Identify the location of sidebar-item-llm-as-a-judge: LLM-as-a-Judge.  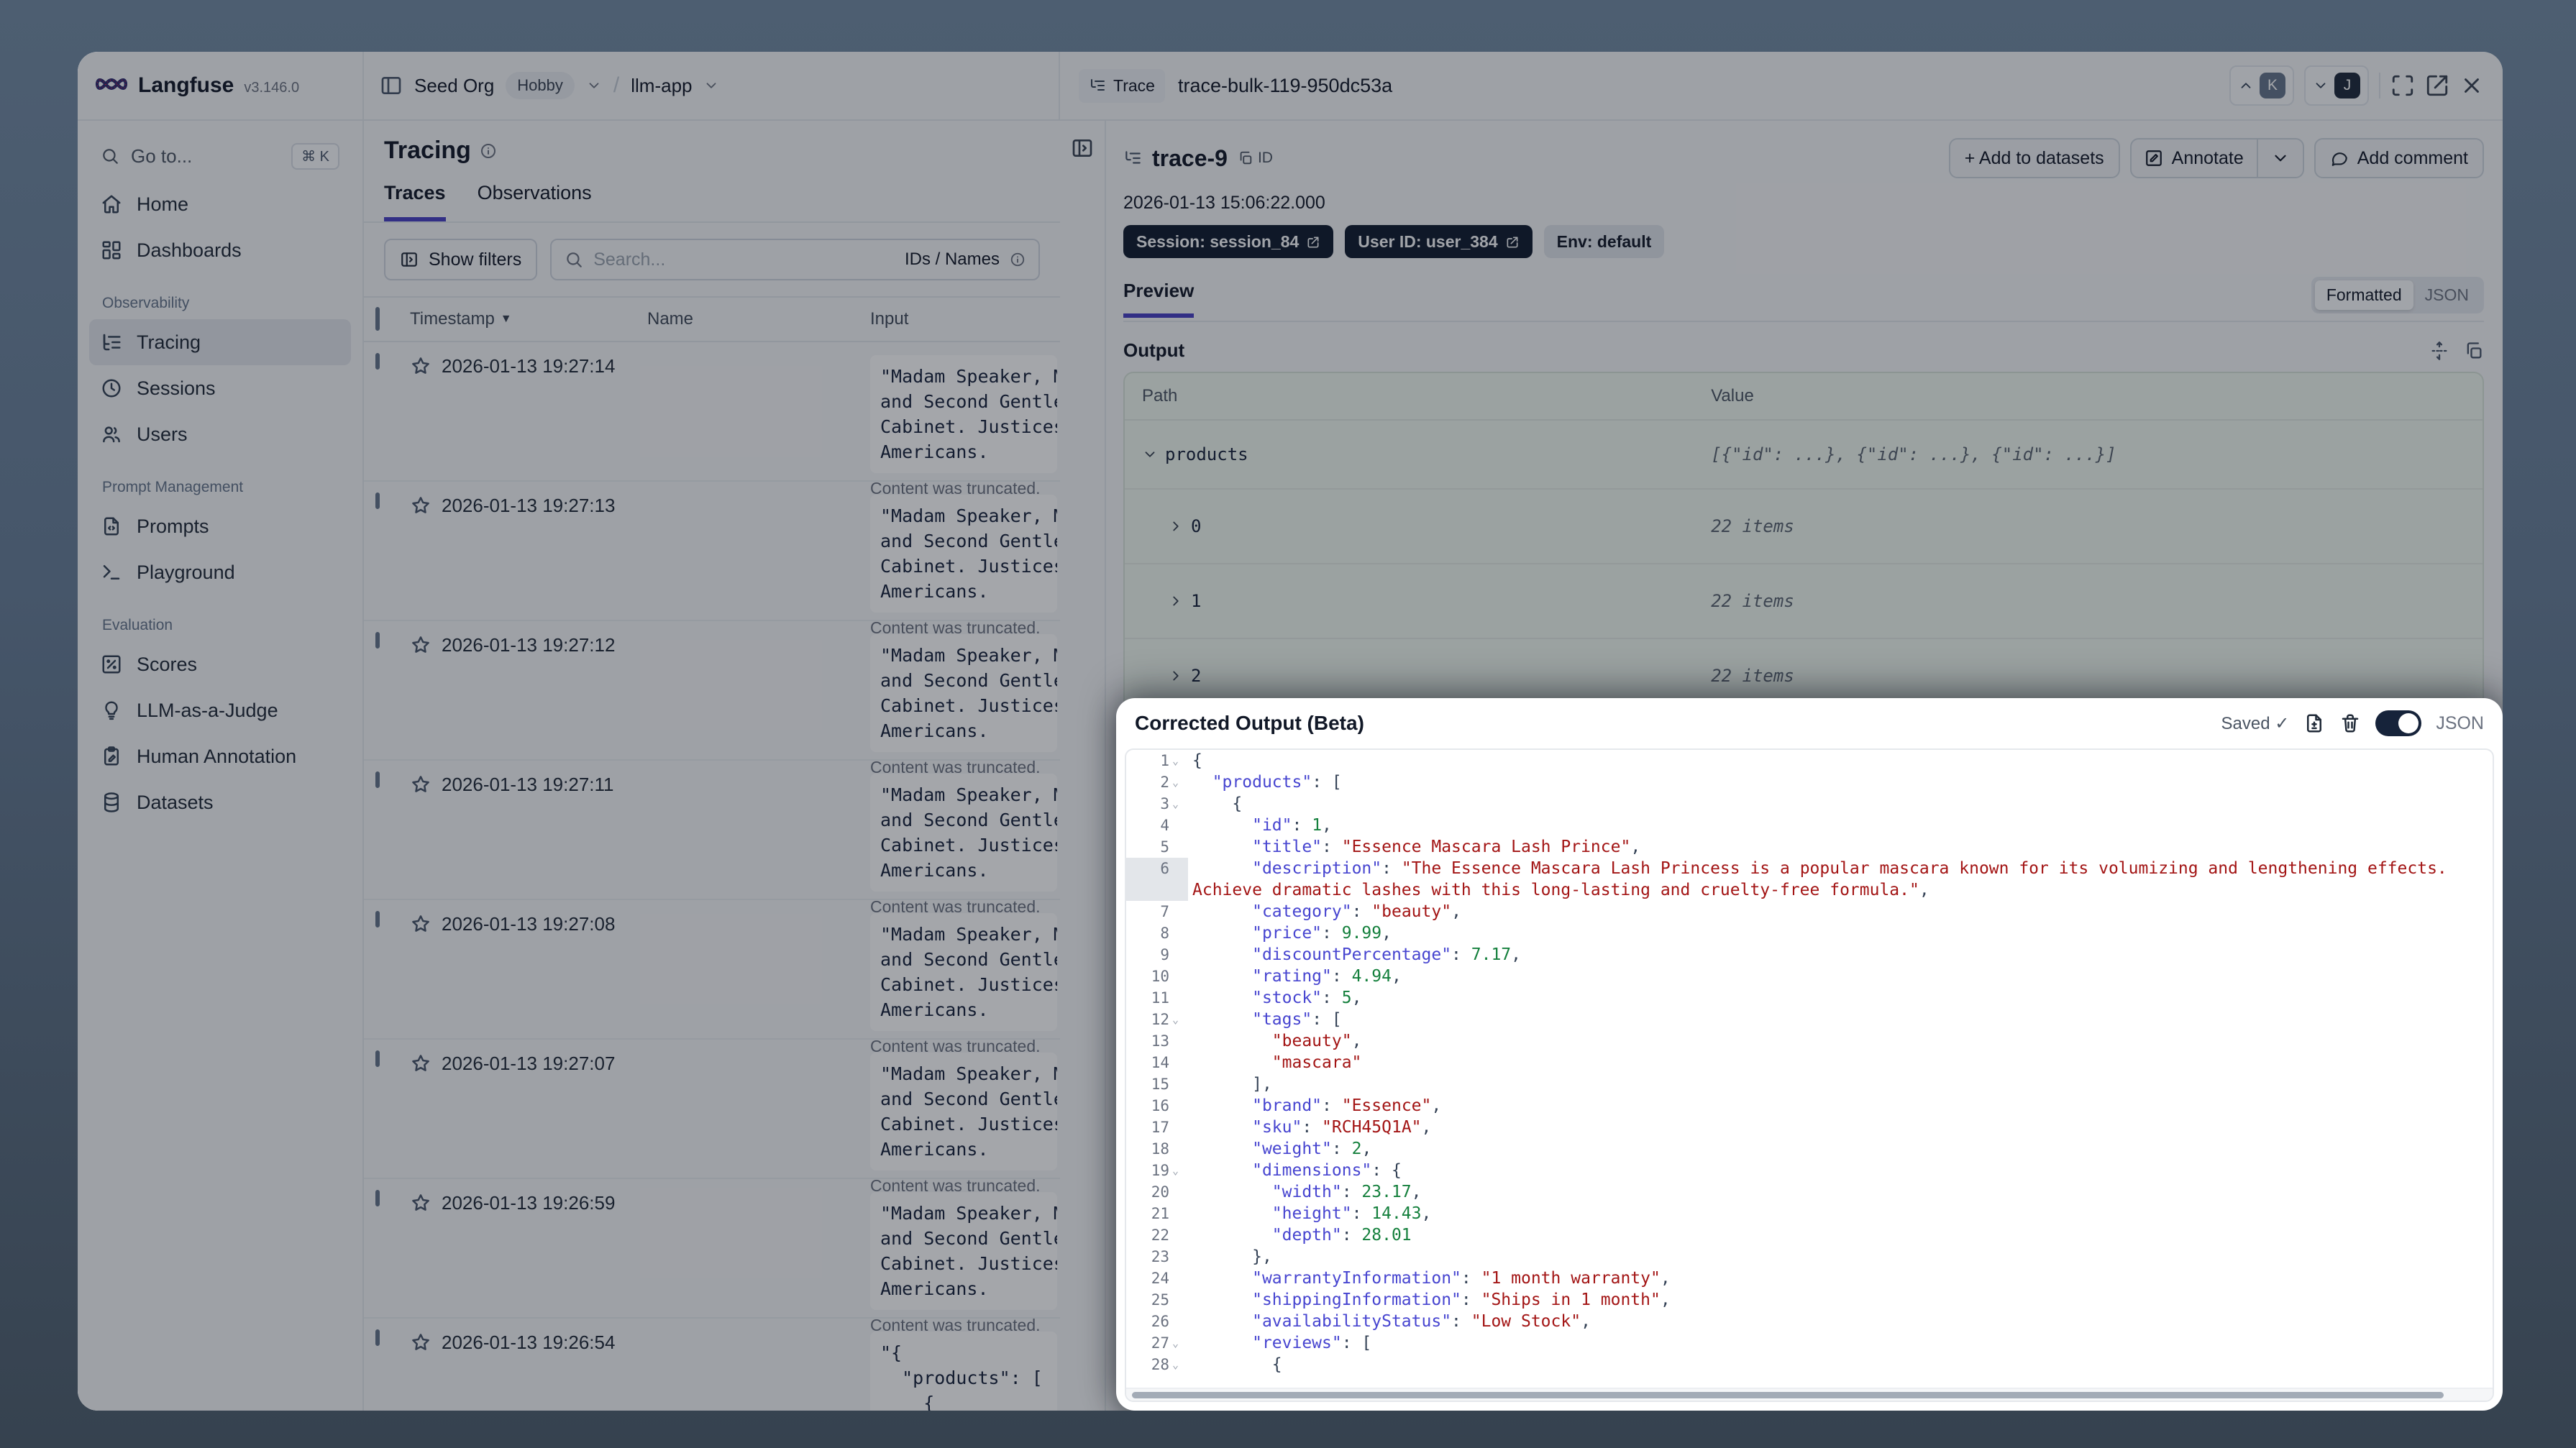
(220, 710).